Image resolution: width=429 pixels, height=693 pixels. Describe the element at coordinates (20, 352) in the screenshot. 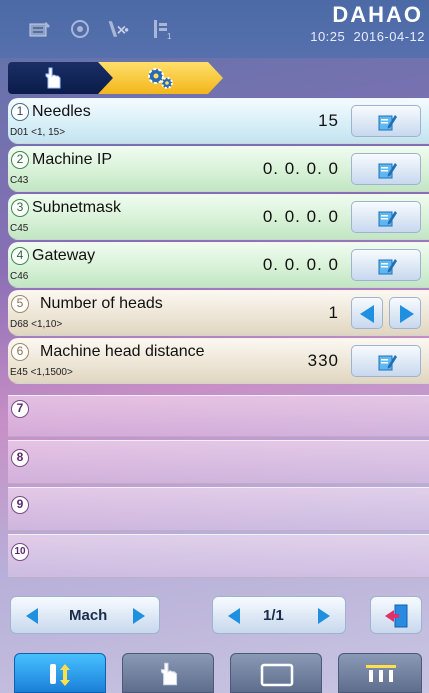

I see `row-number: 6` at that location.